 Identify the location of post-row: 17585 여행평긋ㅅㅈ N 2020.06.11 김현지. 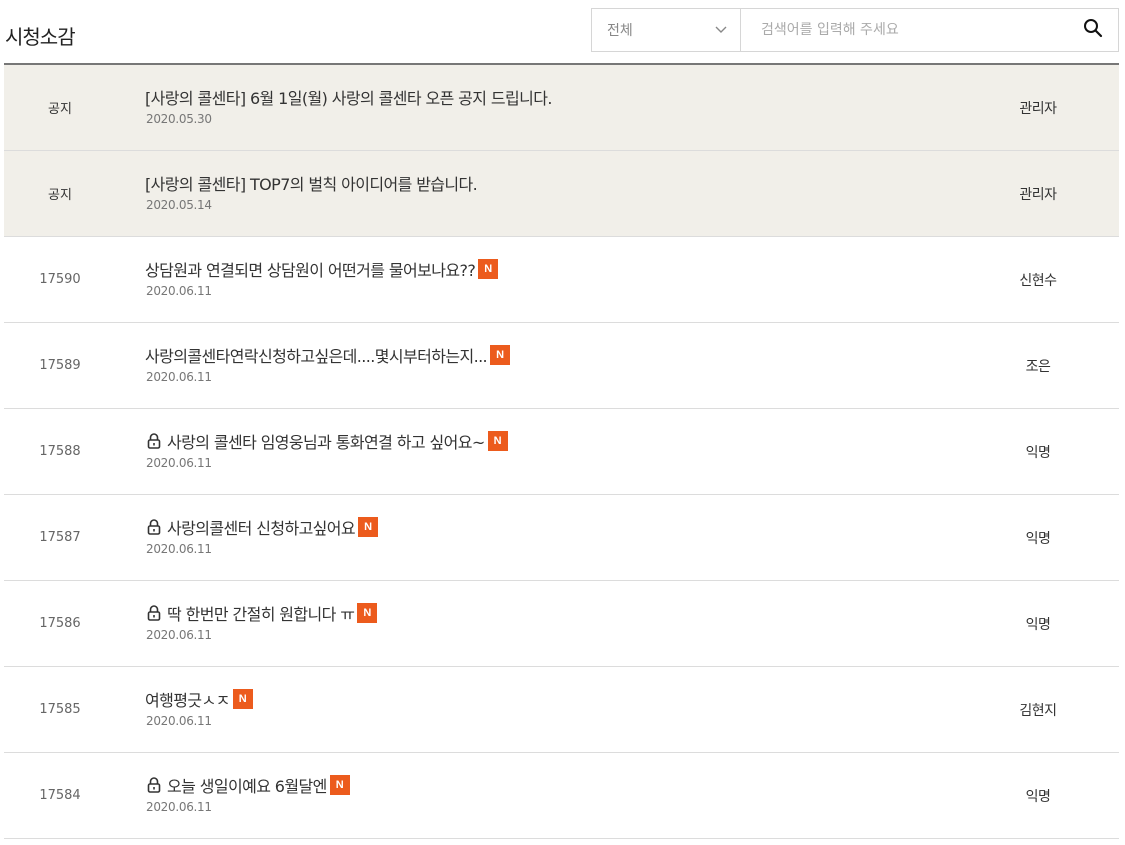
(561, 710).